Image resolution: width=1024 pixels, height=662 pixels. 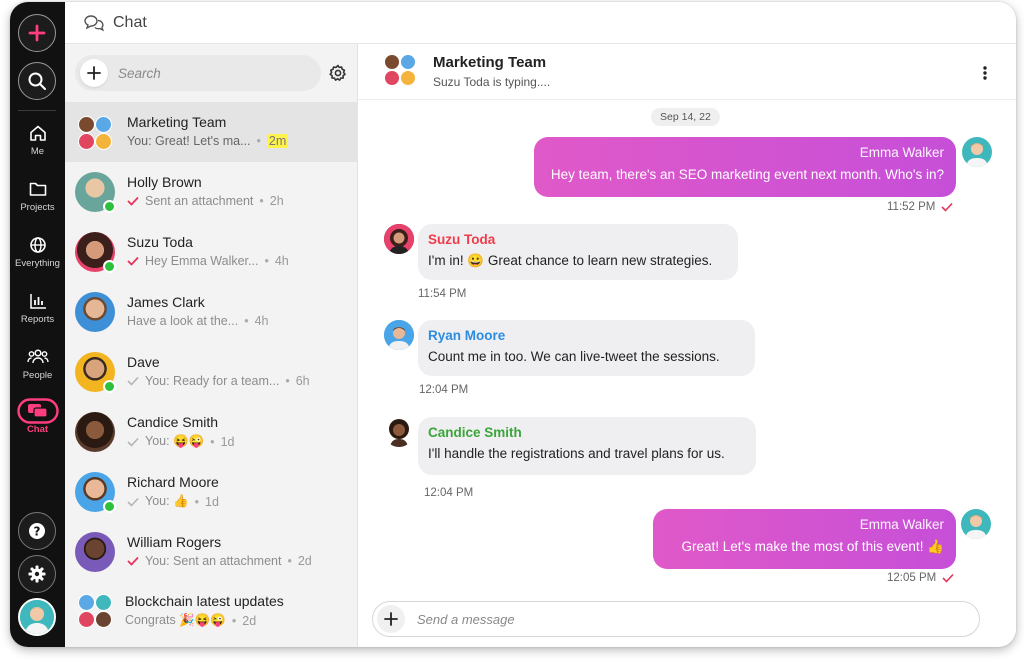 I want to click on chat-preview: Congrats 🎉😝😜, so click(x=175, y=620).